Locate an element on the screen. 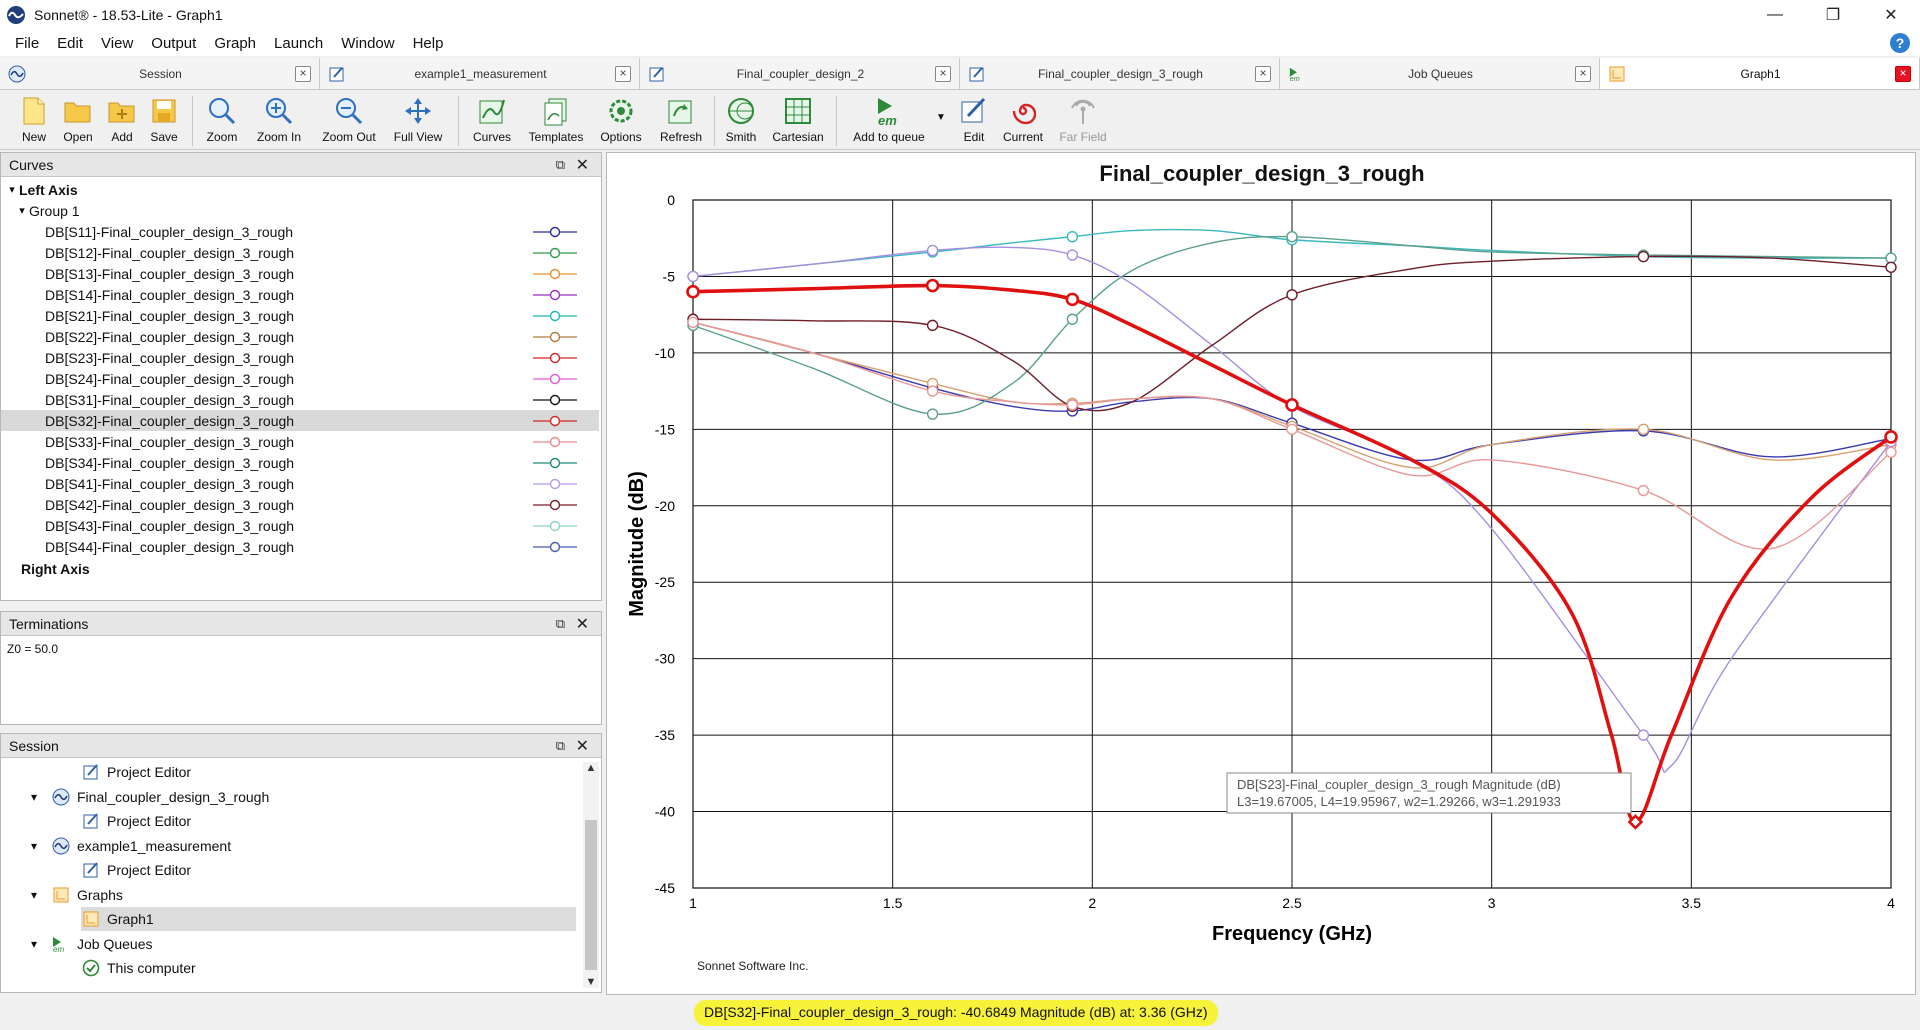 The height and width of the screenshot is (1030, 1920). zoom-out-button: Zoom Out is located at coordinates (349, 121).